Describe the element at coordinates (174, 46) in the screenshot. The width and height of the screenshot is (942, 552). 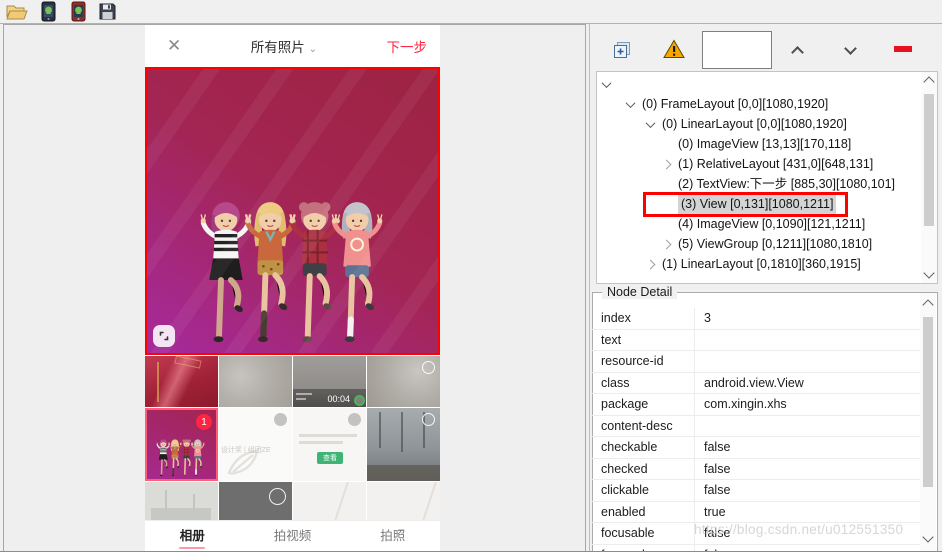
I see `close-icon: ✕` at that location.